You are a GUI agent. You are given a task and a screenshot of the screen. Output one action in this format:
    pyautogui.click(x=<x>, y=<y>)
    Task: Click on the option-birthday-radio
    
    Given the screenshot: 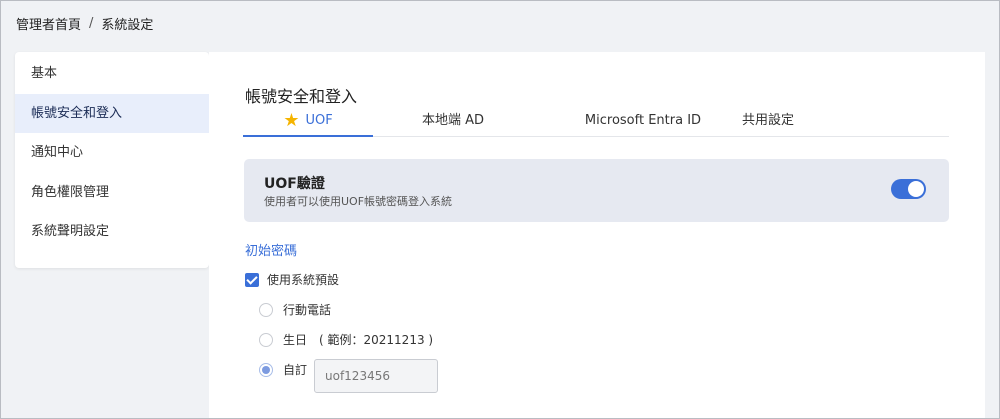 What is the action you would take?
    pyautogui.click(x=266, y=339)
    